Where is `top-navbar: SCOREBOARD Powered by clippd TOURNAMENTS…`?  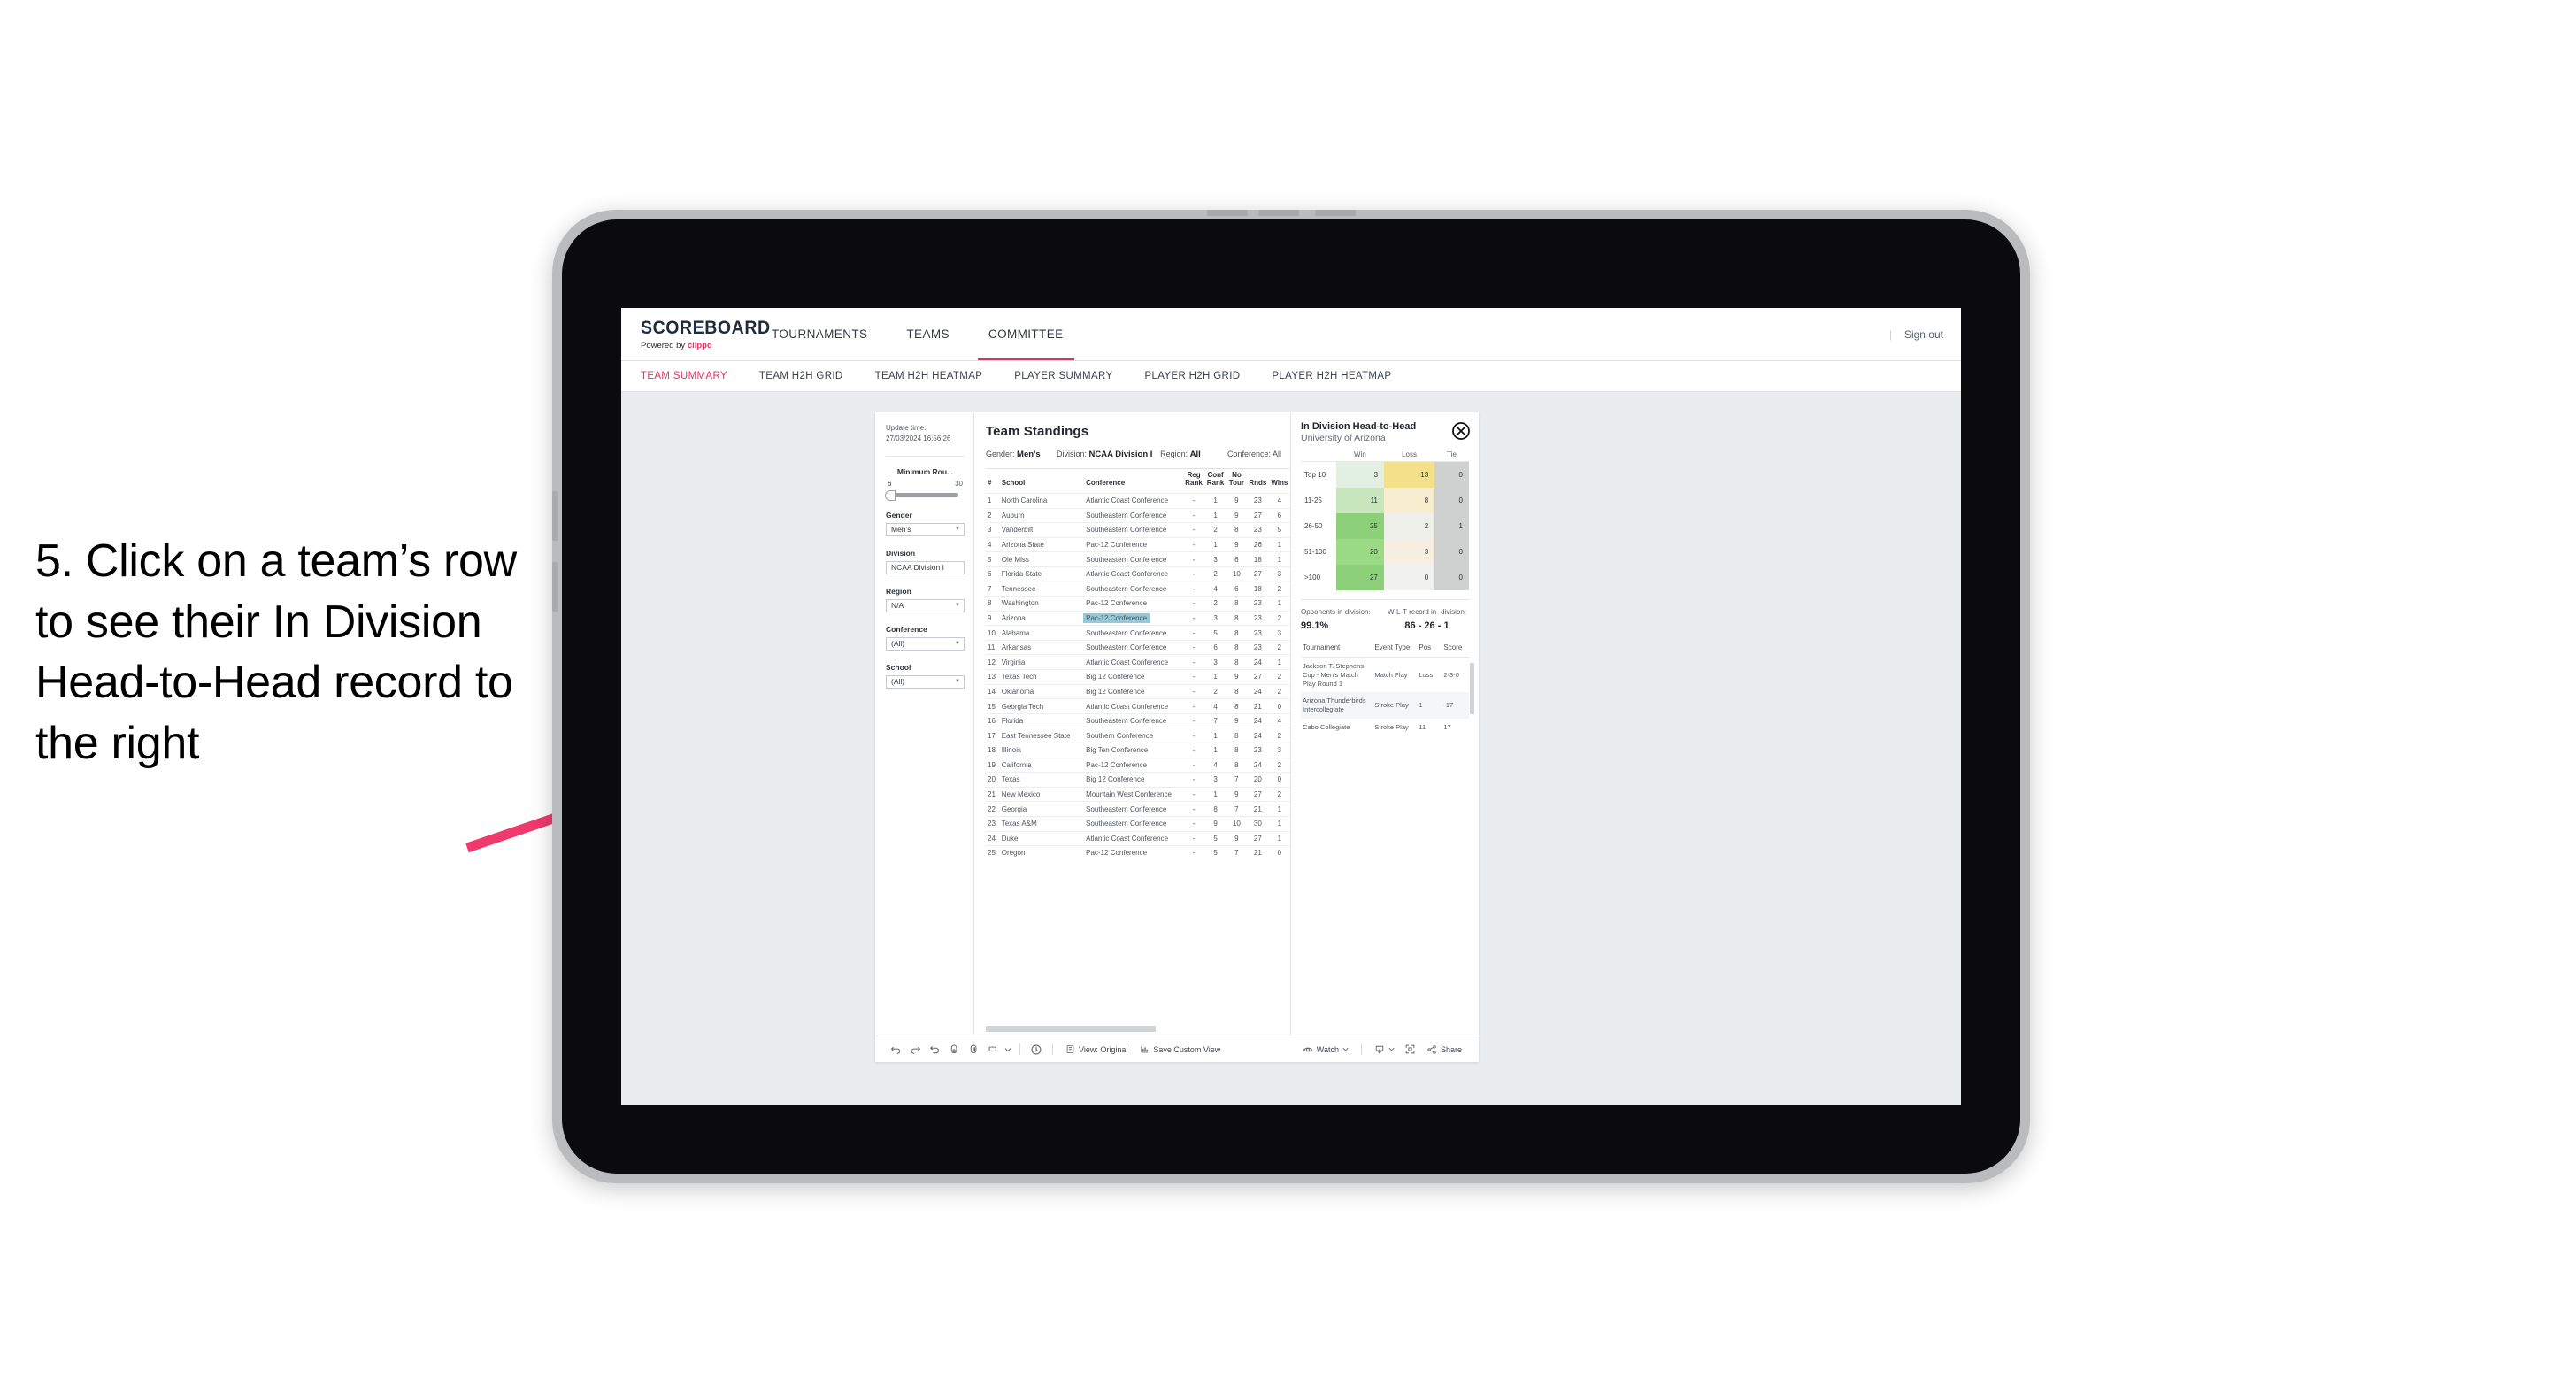
top-navbar: SCOREBOARD Powered by clippd TOURNAMENTS… is located at coordinates (1291, 335).